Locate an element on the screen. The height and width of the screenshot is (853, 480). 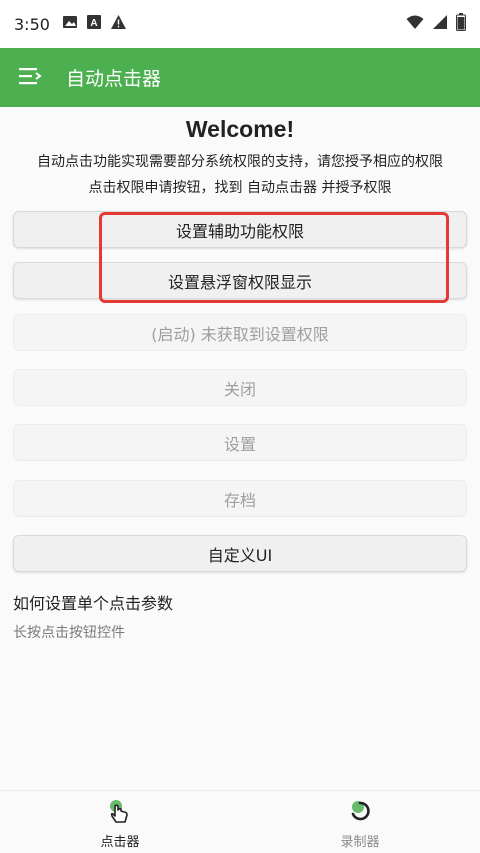
status-notification-icons: A is located at coordinates (94, 24).